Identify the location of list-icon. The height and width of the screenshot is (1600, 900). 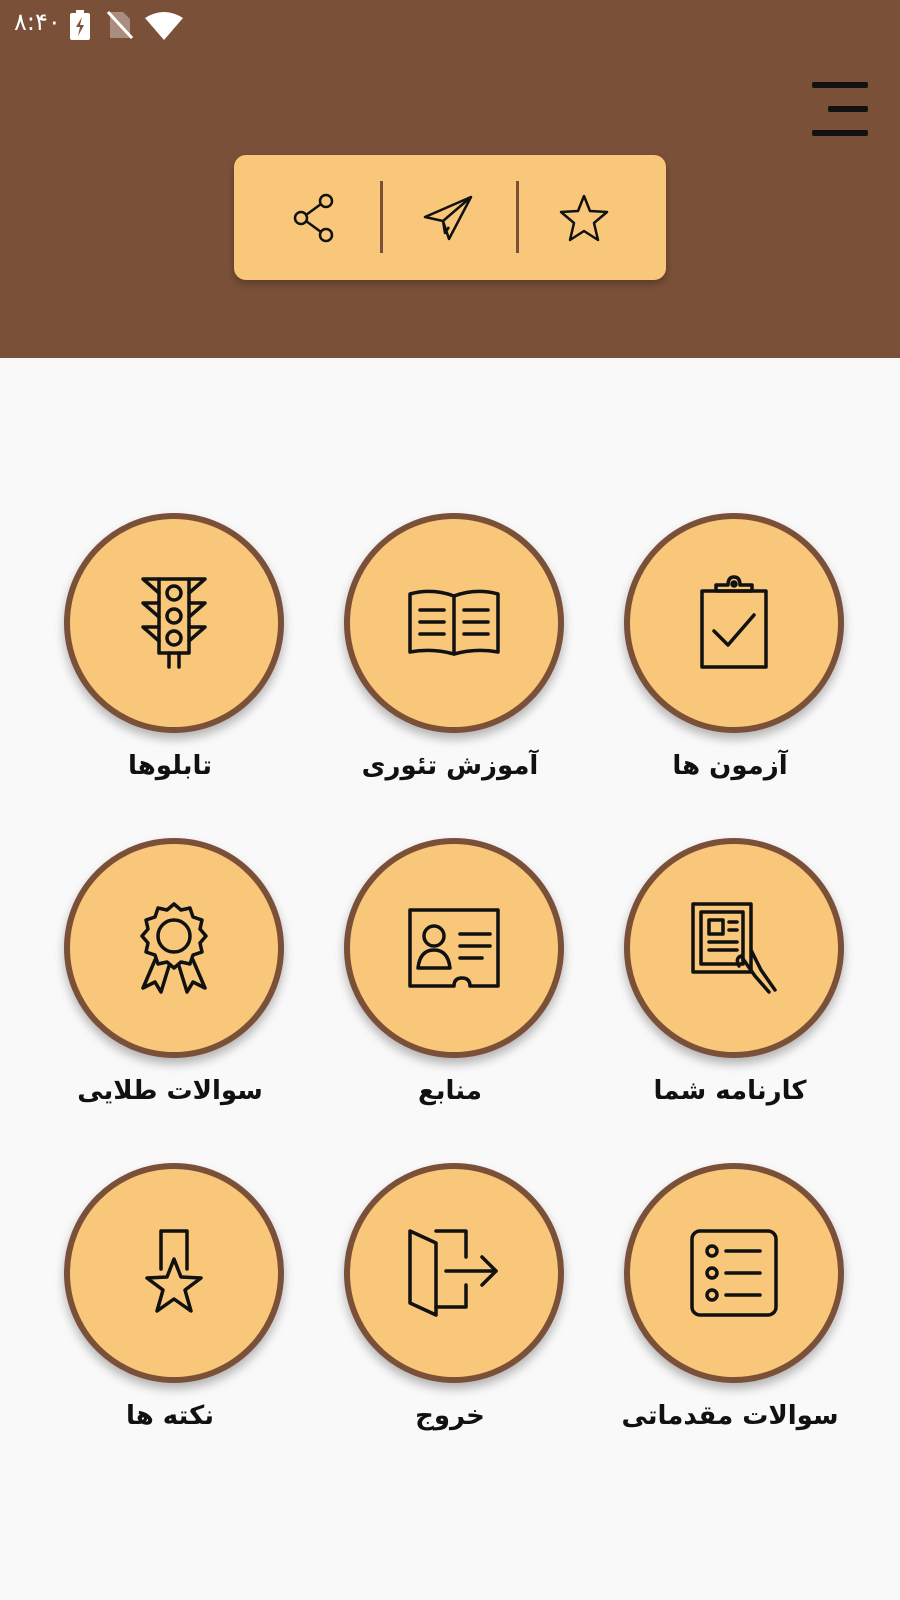
(734, 1273).